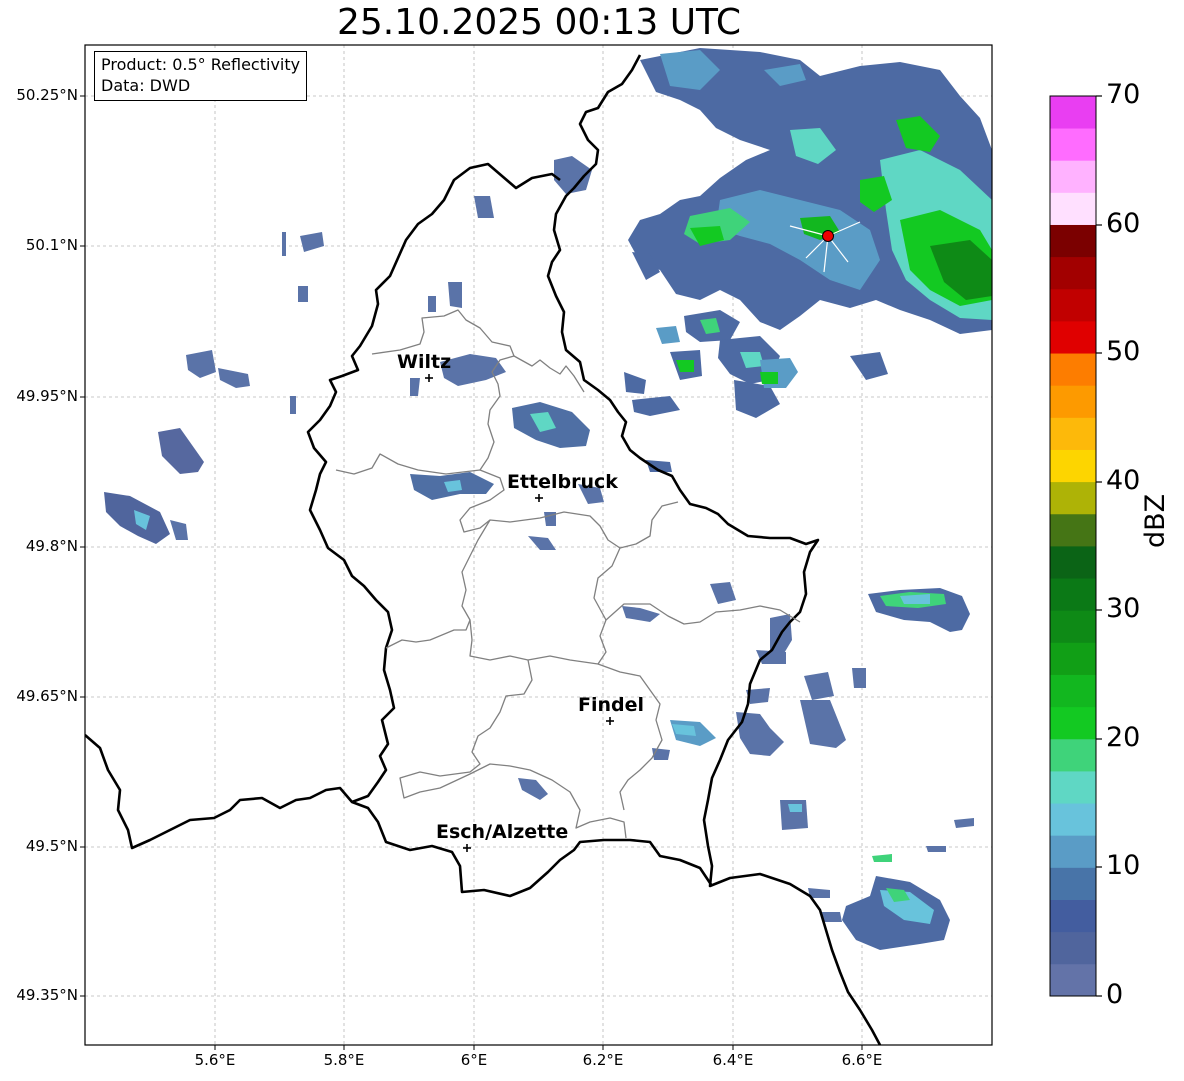  What do you see at coordinates (1155, 520) in the screenshot?
I see `colorbar-label: dBZ` at bounding box center [1155, 520].